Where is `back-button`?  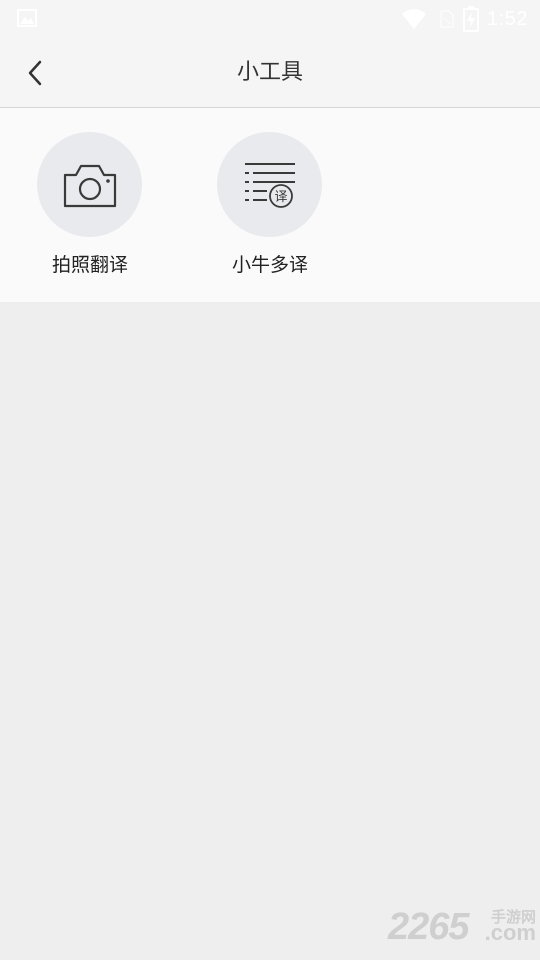
back-button is located at coordinates (35, 73).